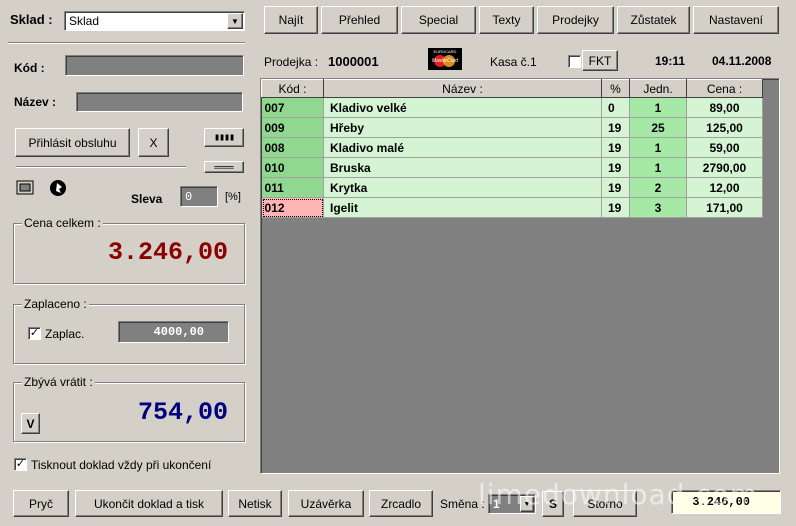 The height and width of the screenshot is (526, 796). What do you see at coordinates (724, 207) in the screenshot?
I see `cell-price: 171,00` at bounding box center [724, 207].